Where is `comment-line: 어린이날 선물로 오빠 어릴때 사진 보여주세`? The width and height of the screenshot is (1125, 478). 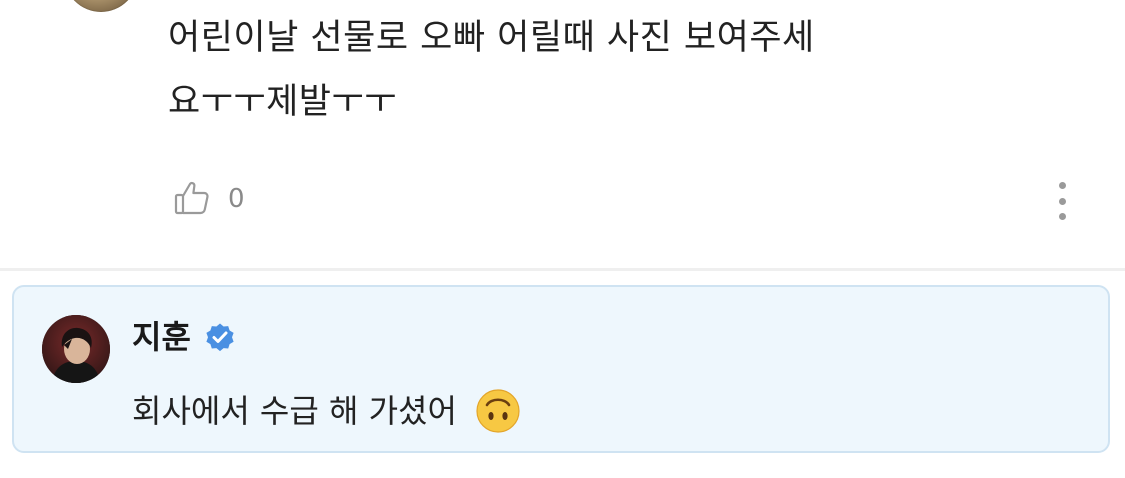
comment-line: 어린이날 선물로 오빠 어릴때 사진 보여주세 is located at coordinates (491, 38).